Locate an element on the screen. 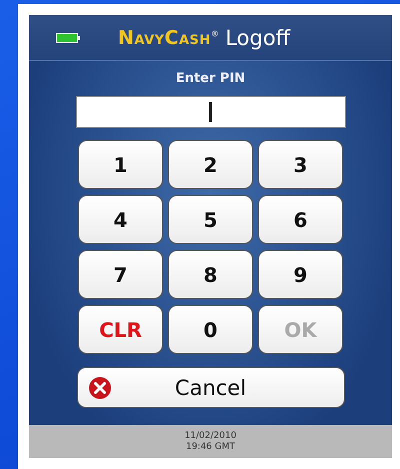  keypad-key: 3 is located at coordinates (300, 164).